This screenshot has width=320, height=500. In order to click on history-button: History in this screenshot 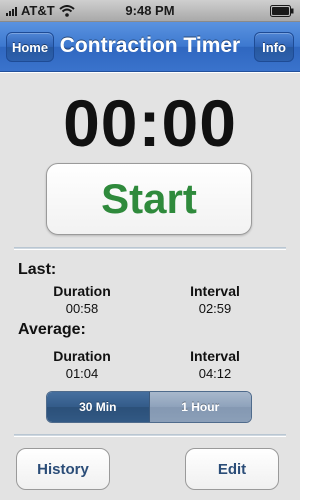, I will do `click(63, 469)`.